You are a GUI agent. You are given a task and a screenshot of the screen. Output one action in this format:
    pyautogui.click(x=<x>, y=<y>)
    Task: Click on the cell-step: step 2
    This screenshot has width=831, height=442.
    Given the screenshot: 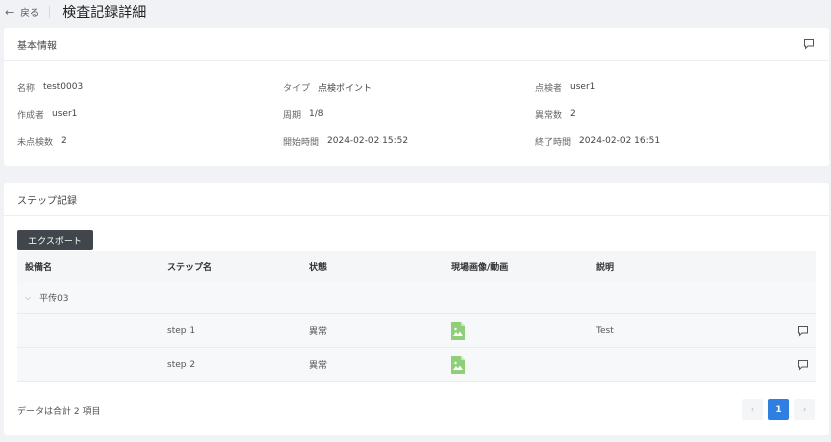 What is the action you would take?
    pyautogui.click(x=181, y=364)
    